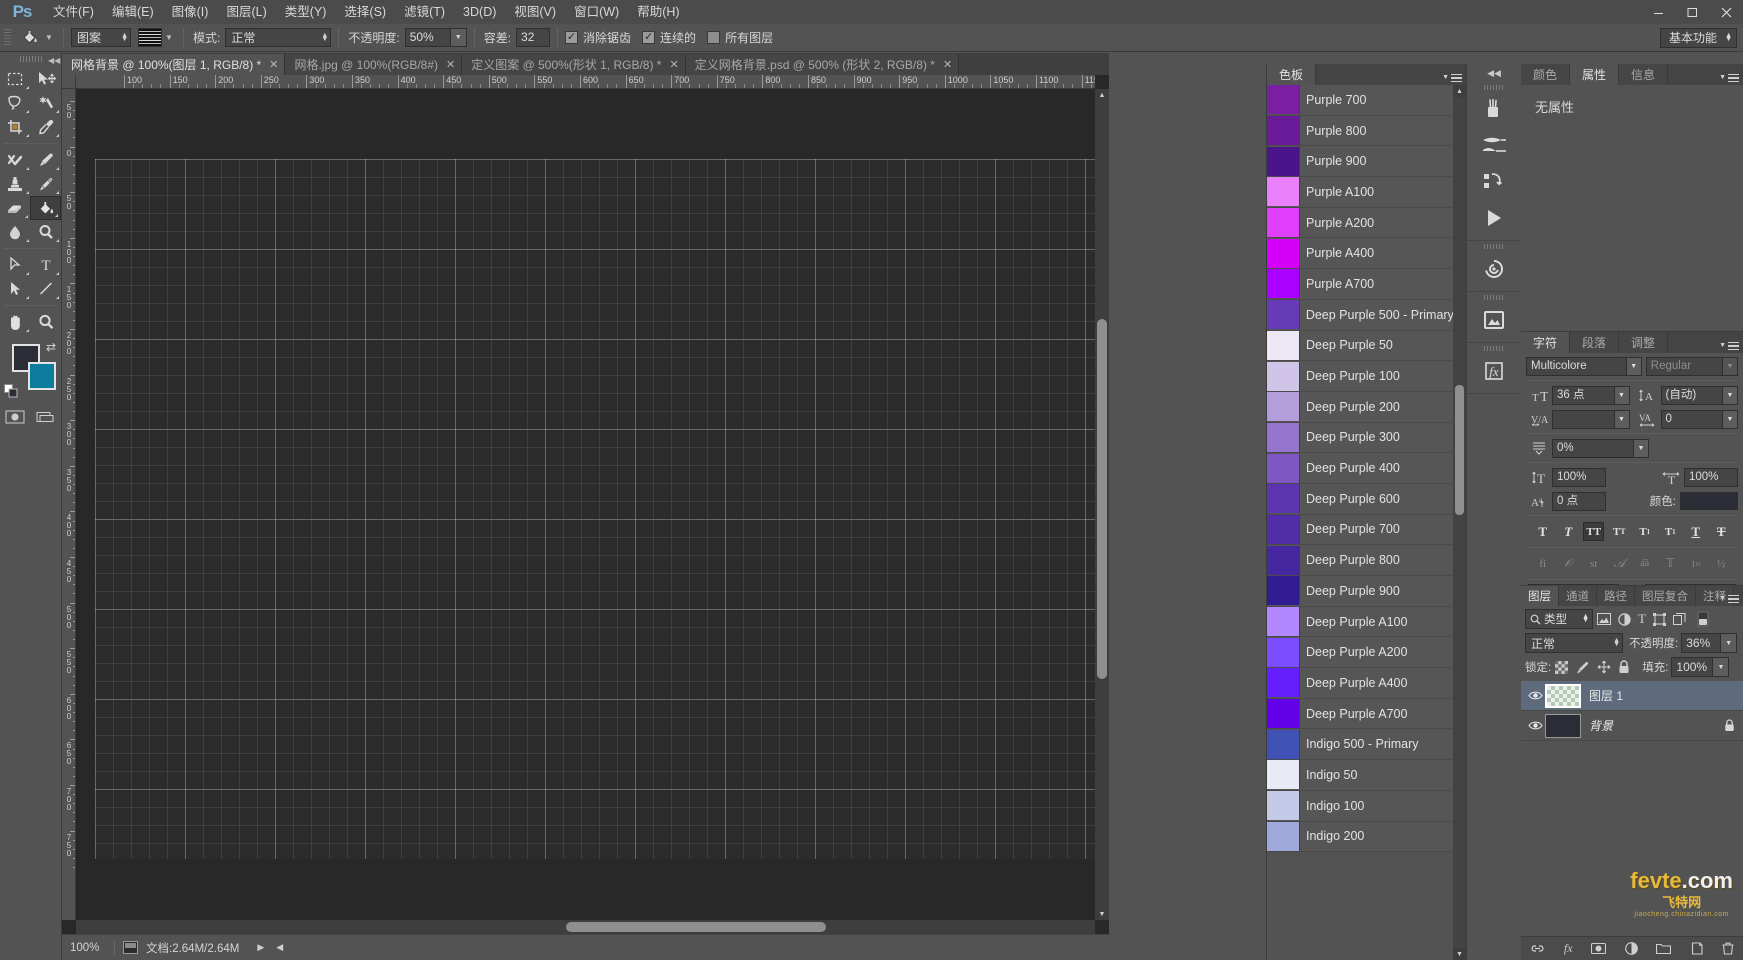 This screenshot has width=1743, height=960. Describe the element at coordinates (1568, 563) in the screenshot. I see `contextual-alternates-button: 𝒪` at that location.